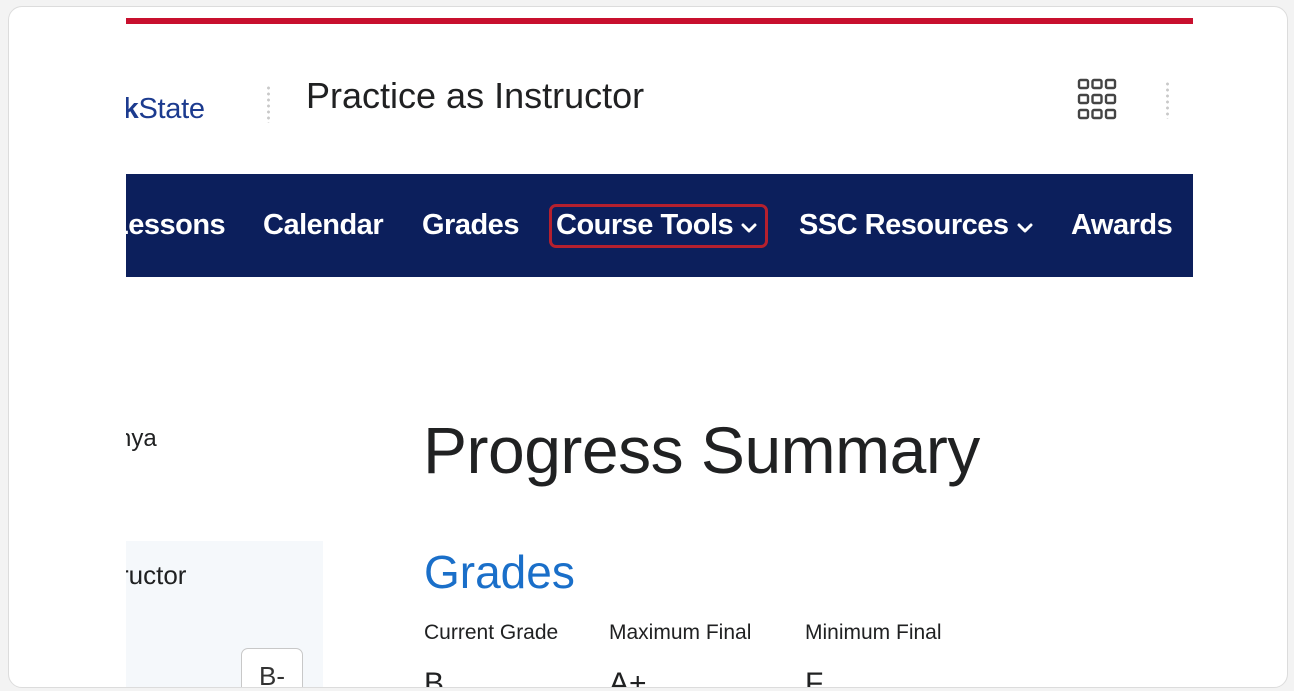  What do you see at coordinates (659, 21) in the screenshot?
I see `brand-stripe` at bounding box center [659, 21].